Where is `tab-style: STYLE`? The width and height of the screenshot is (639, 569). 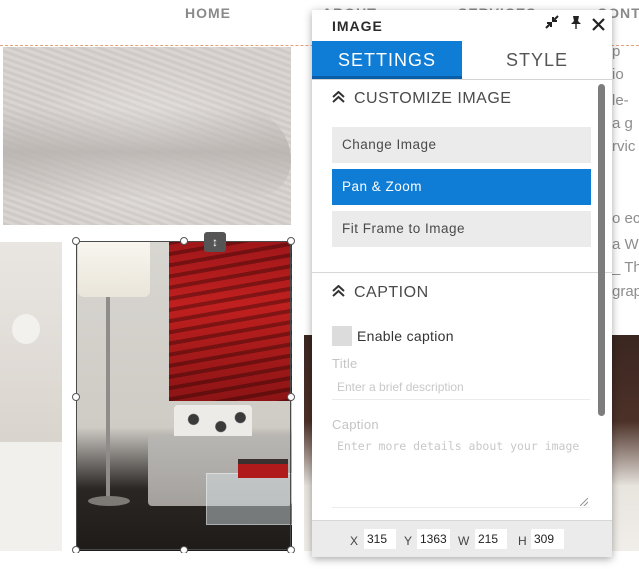
tab-style: STYLE is located at coordinates (537, 60).